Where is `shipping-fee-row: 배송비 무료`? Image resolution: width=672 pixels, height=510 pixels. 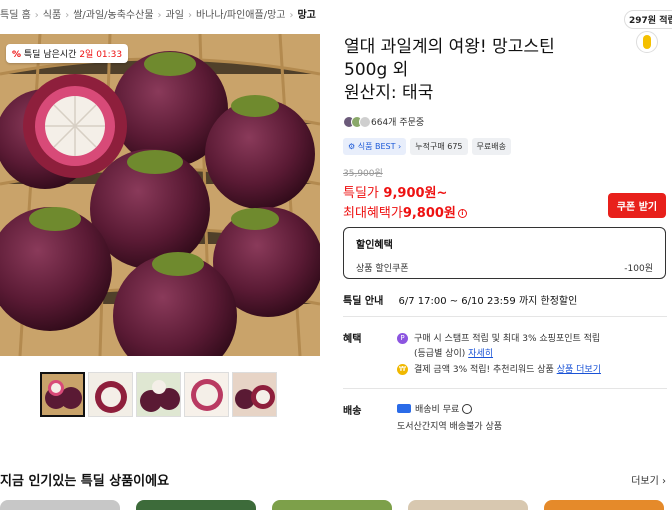 shipping-fee-row: 배송비 무료 is located at coordinates (435, 408).